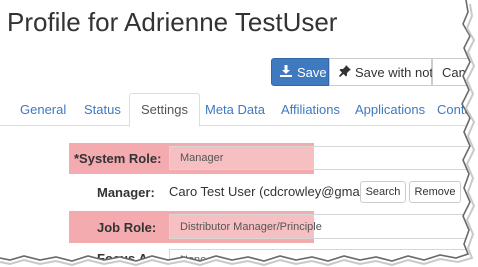 The image size is (478, 267). I want to click on tab-settings: Settings, so click(164, 110).